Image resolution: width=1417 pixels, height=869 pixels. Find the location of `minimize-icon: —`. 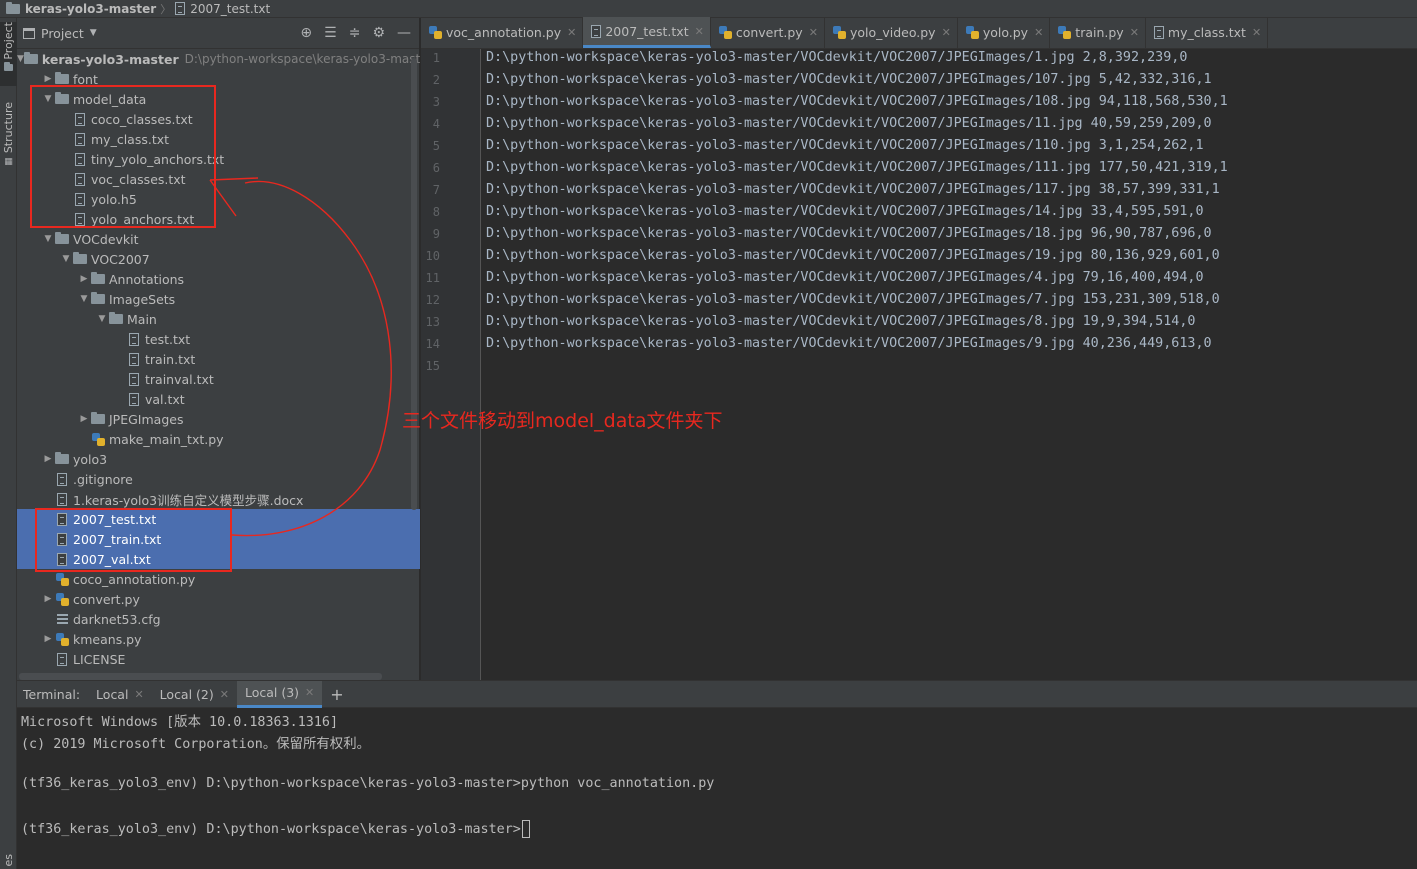

minimize-icon: — is located at coordinates (404, 33).